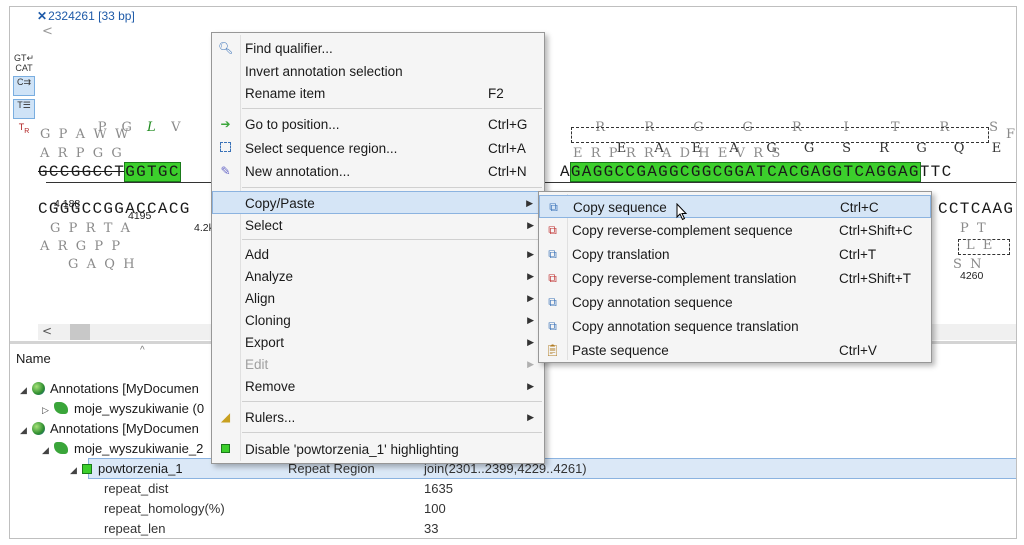 The height and width of the screenshot is (545, 1024). I want to click on menu-item-label: Edit, so click(257, 364).